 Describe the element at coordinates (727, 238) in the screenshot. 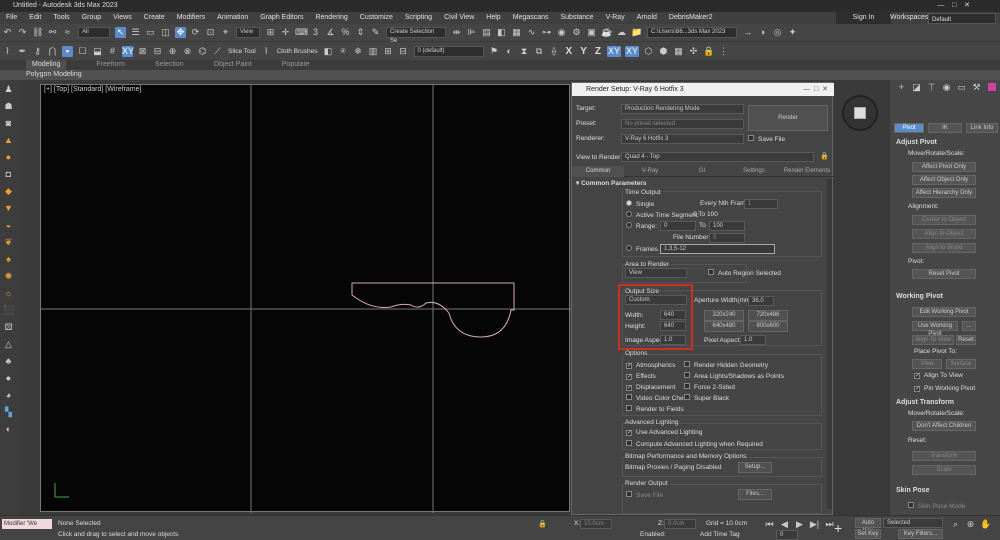

I see `file-number-base-field: 0` at that location.